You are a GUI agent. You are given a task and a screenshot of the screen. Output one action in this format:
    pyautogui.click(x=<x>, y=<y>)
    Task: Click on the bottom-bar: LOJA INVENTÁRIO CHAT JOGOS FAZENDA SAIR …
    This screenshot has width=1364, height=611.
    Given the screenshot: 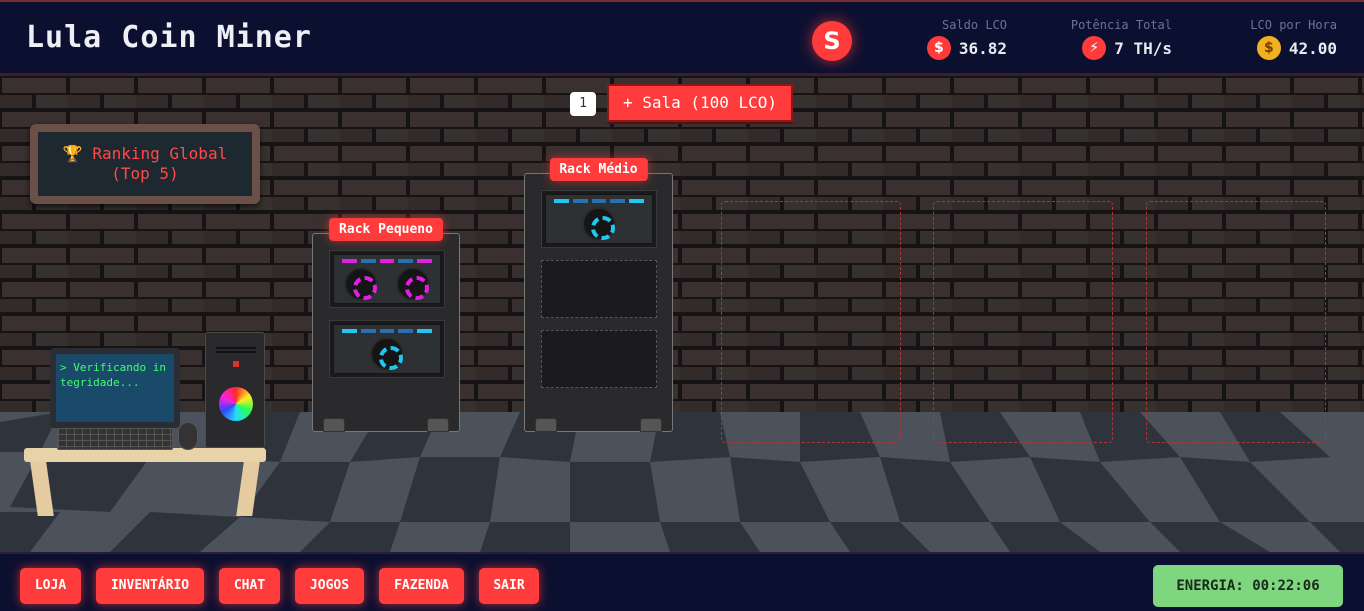 What is the action you would take?
    pyautogui.click(x=682, y=581)
    